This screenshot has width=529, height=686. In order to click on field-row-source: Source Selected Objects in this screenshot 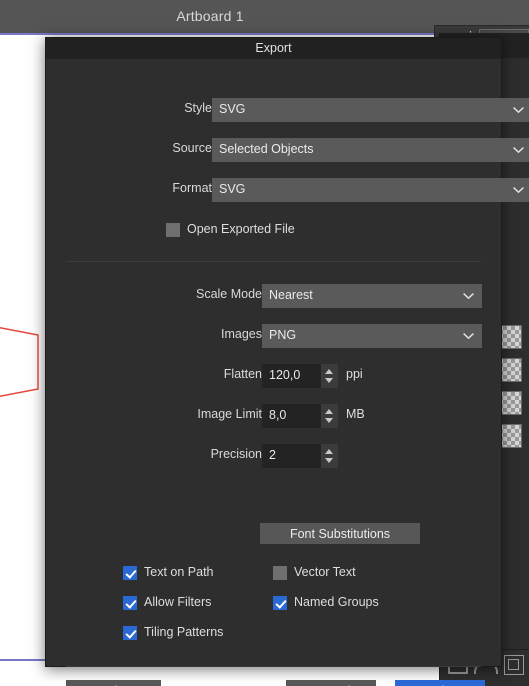, I will do `click(287, 150)`.